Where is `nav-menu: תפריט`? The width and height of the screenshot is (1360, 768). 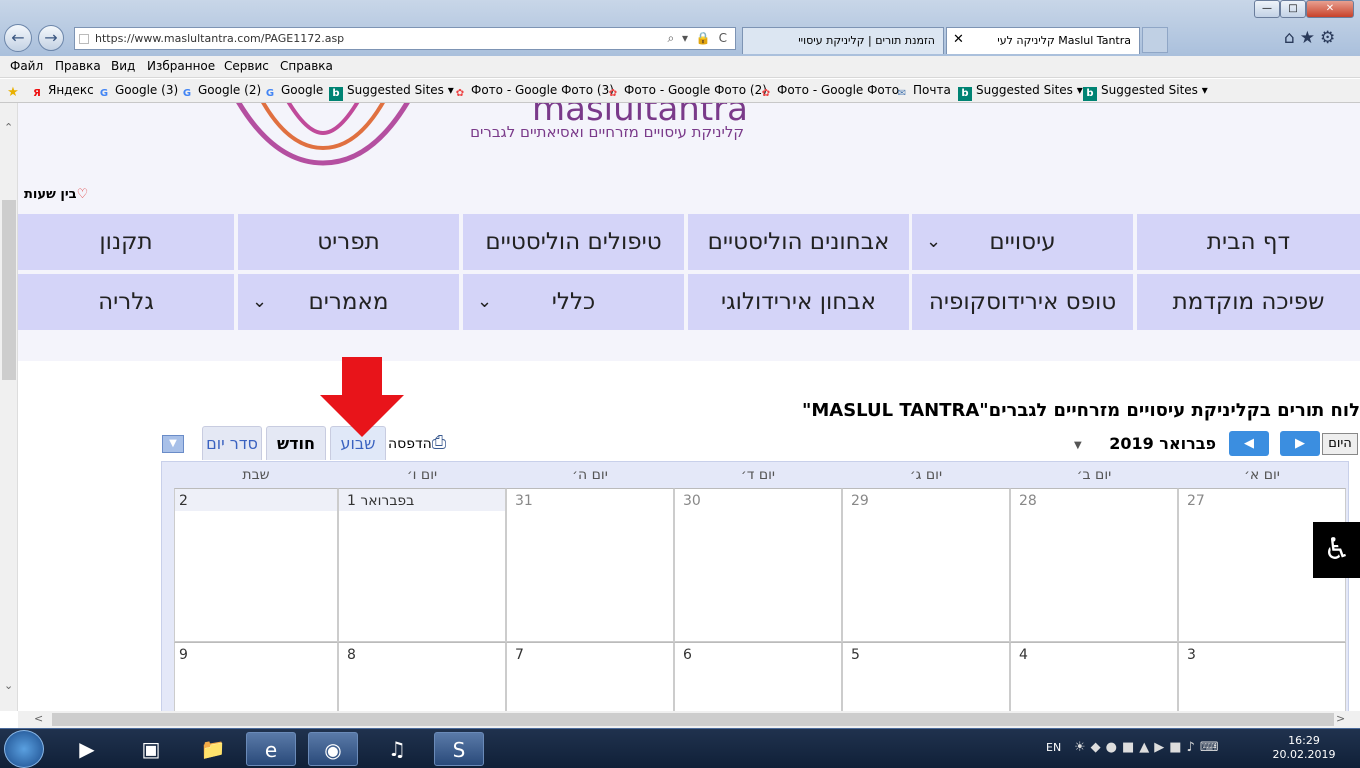
nav-menu: תפריט is located at coordinates (348, 242).